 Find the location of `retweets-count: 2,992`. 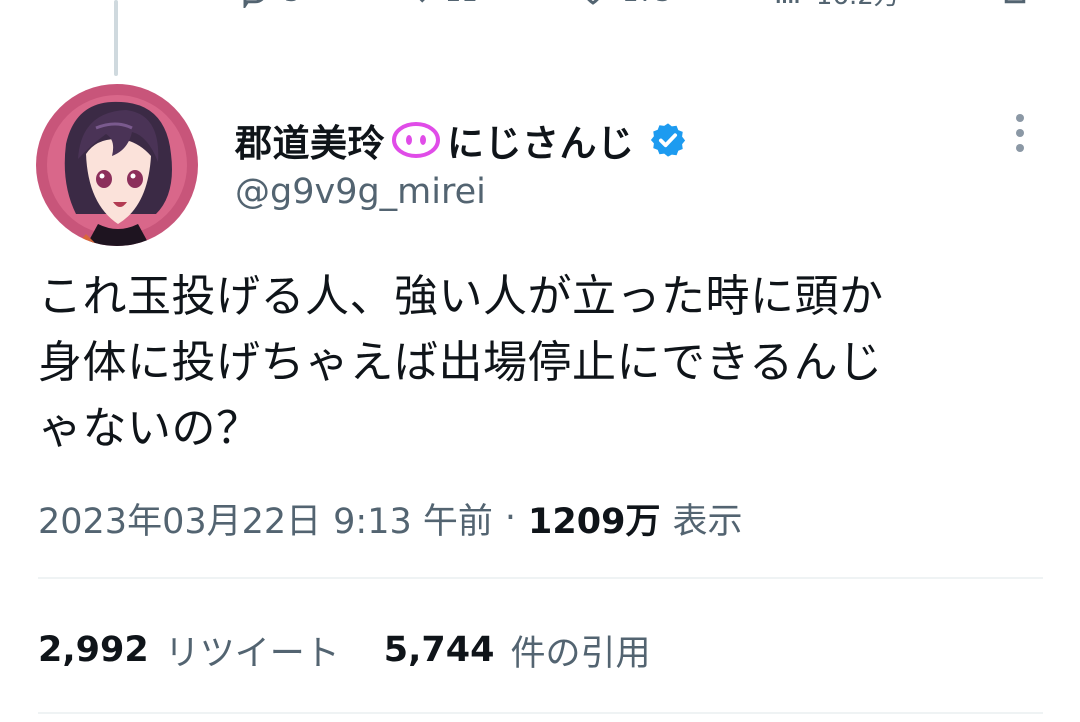

retweets-count: 2,992 is located at coordinates (93, 650).